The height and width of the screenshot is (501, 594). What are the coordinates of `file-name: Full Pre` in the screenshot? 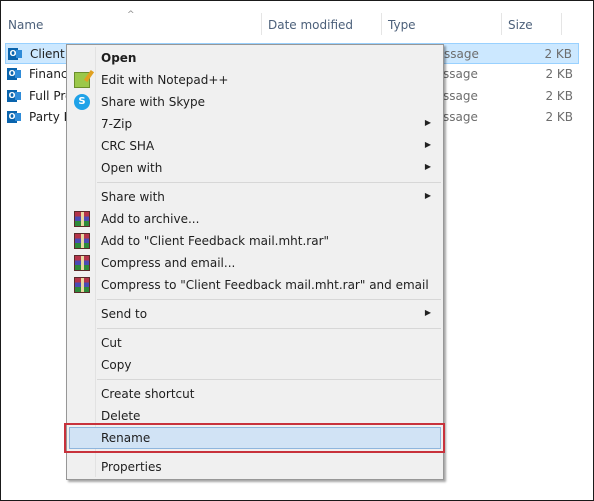 It's located at (49, 96).